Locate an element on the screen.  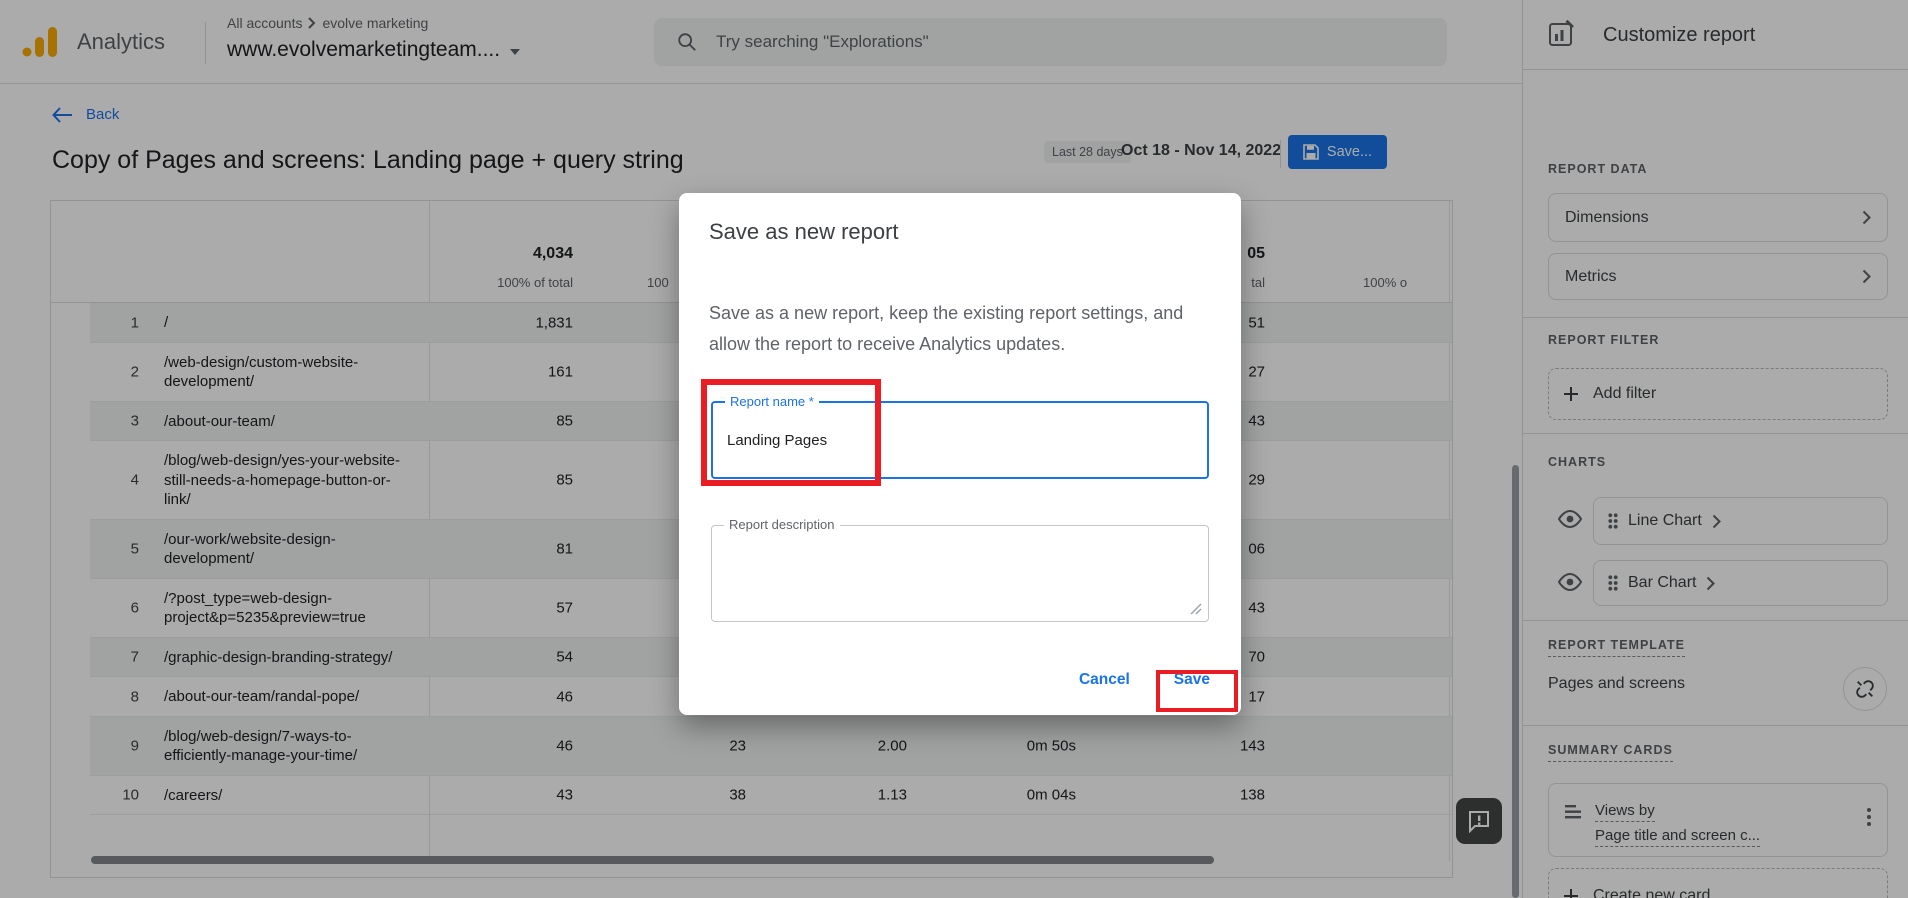
dialog-actions: Cancel Save is located at coordinates (1144, 680).